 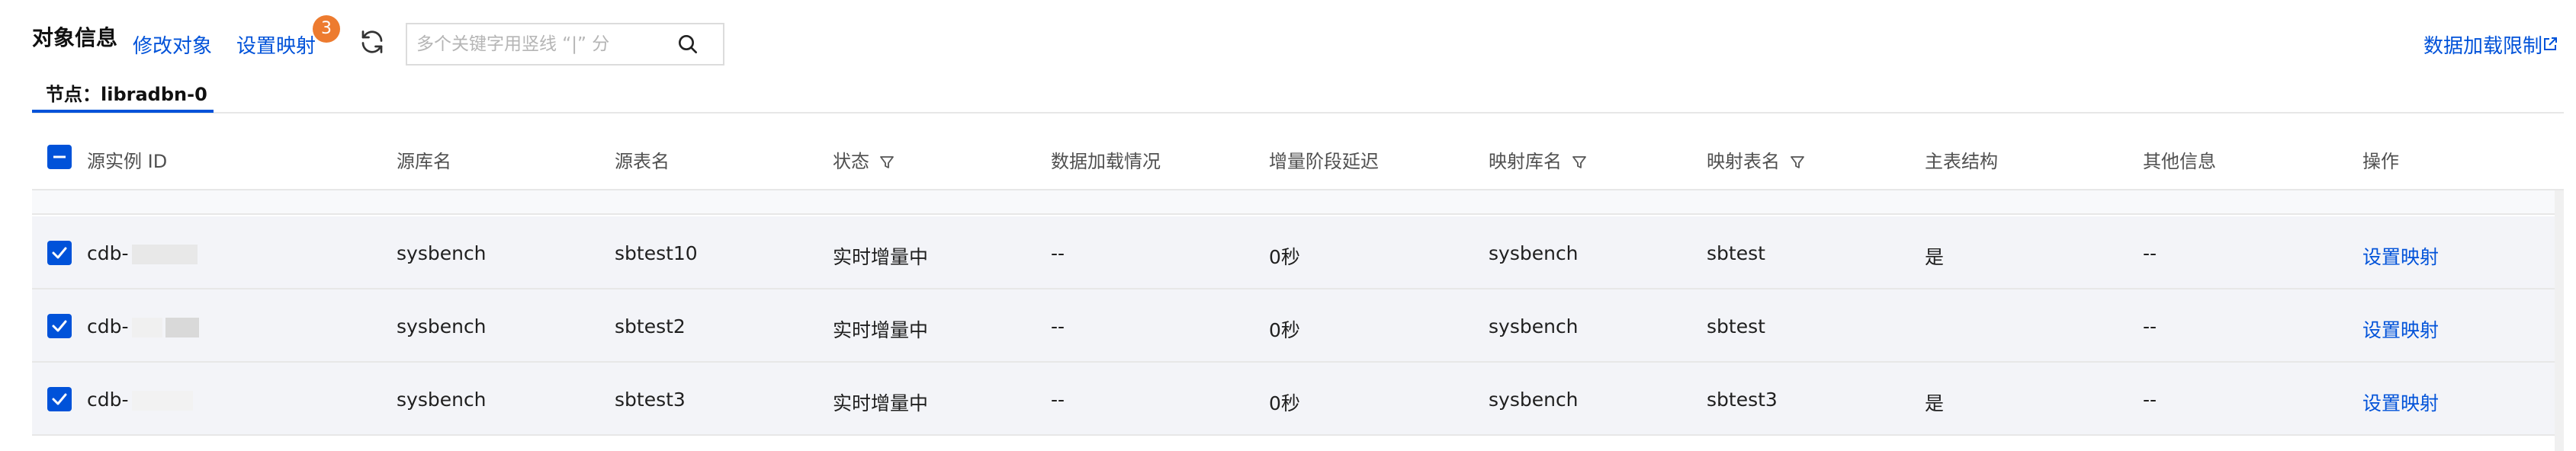 What do you see at coordinates (1961, 161) in the screenshot?
I see `column-main-structure: 主表结构` at bounding box center [1961, 161].